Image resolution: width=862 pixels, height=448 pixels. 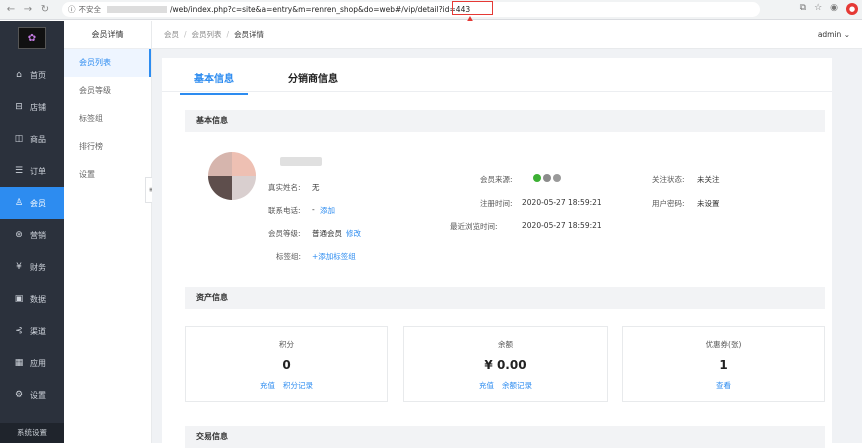 What do you see at coordinates (107, 35) in the screenshot?
I see `subnav-title: 会员详情` at bounding box center [107, 35].